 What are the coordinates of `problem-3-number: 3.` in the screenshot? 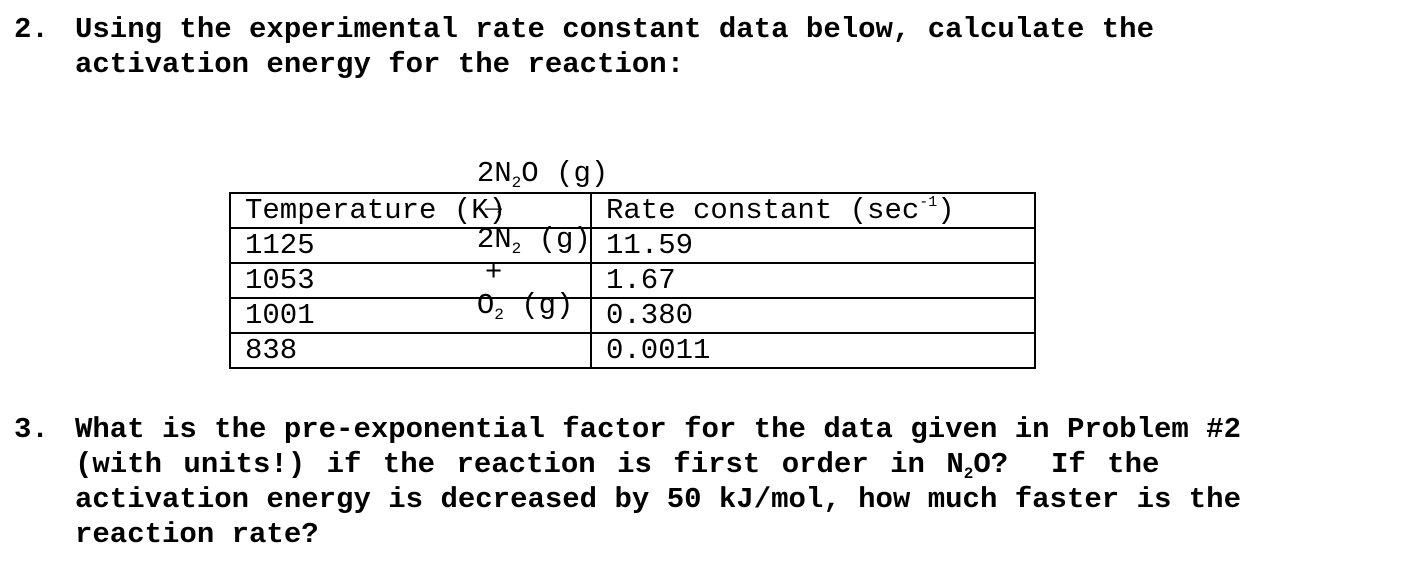 It's located at (31, 429).